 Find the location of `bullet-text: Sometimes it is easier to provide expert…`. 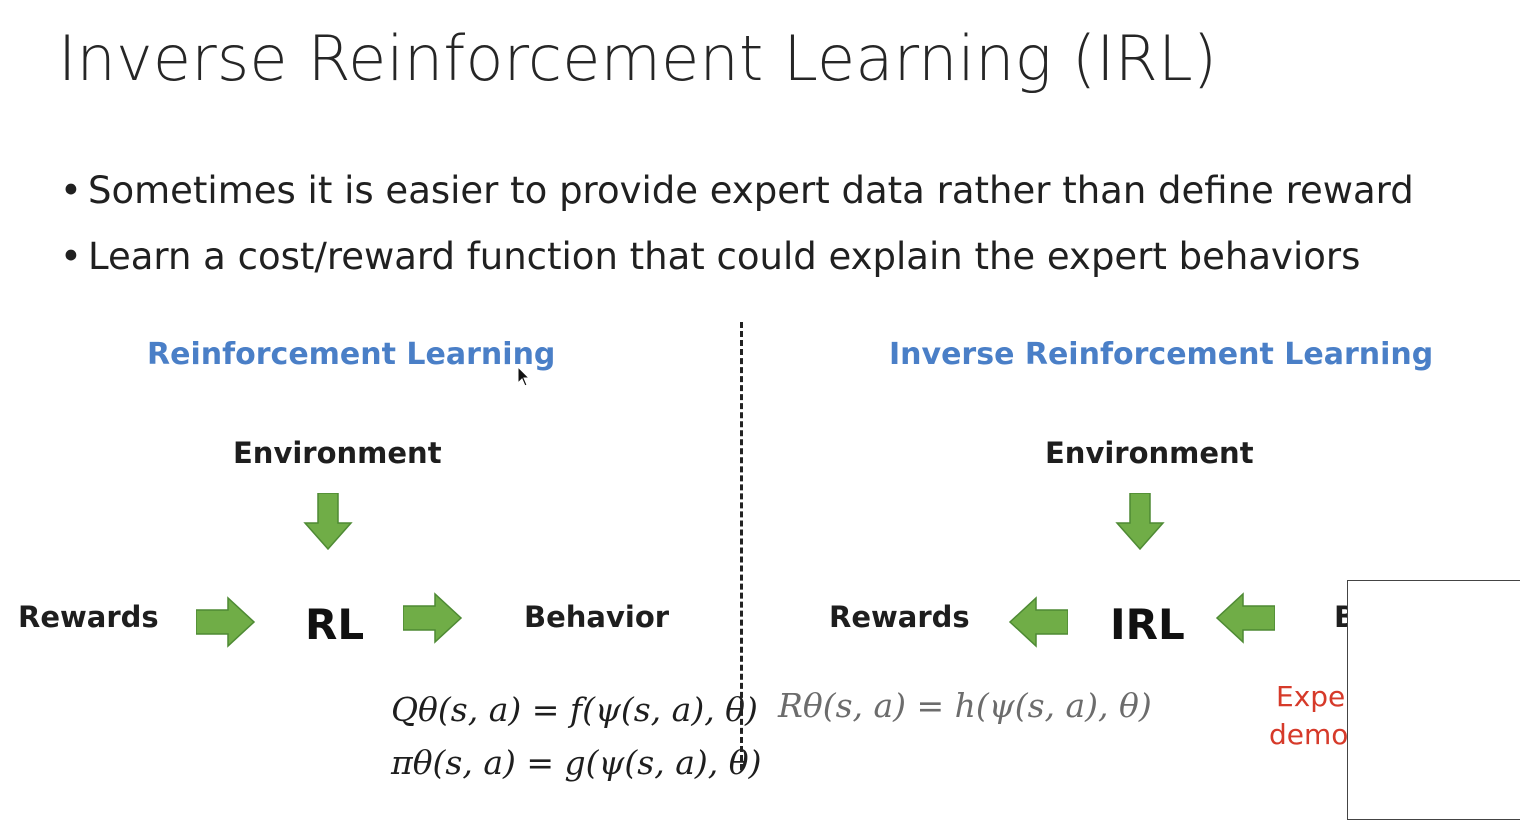

bullet-text: Sometimes it is easier to provide expert… is located at coordinates (751, 190).